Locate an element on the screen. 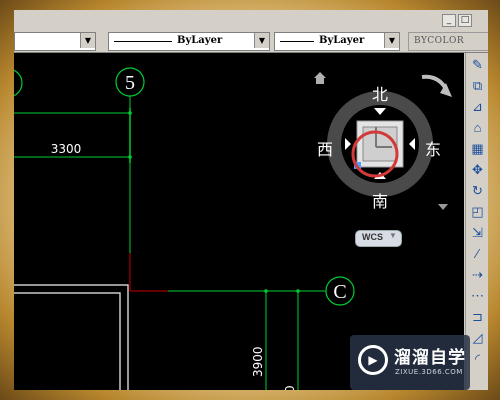 Image resolution: width=500 pixels, height=400 pixels. viewcube-widget: 北 南 东 西 is located at coordinates (383, 141).